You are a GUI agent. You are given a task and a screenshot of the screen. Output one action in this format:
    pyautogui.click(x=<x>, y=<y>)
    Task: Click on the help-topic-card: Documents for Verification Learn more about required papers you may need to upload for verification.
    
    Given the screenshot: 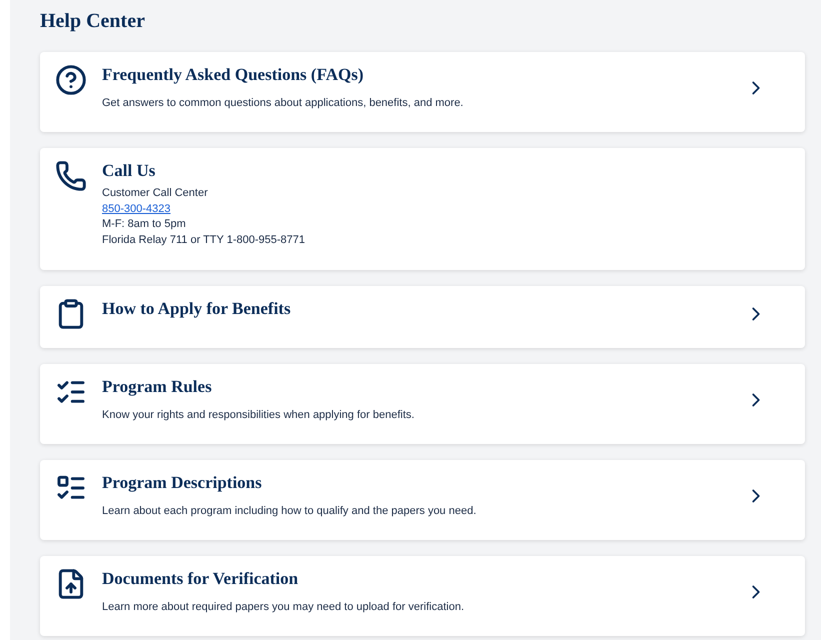 What is the action you would take?
    pyautogui.click(x=422, y=596)
    